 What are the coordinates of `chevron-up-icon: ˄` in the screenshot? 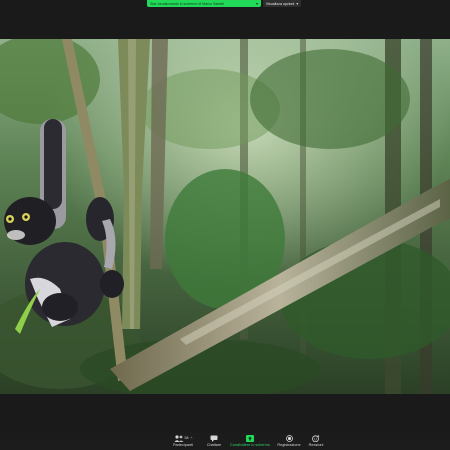 It's located at (192, 438).